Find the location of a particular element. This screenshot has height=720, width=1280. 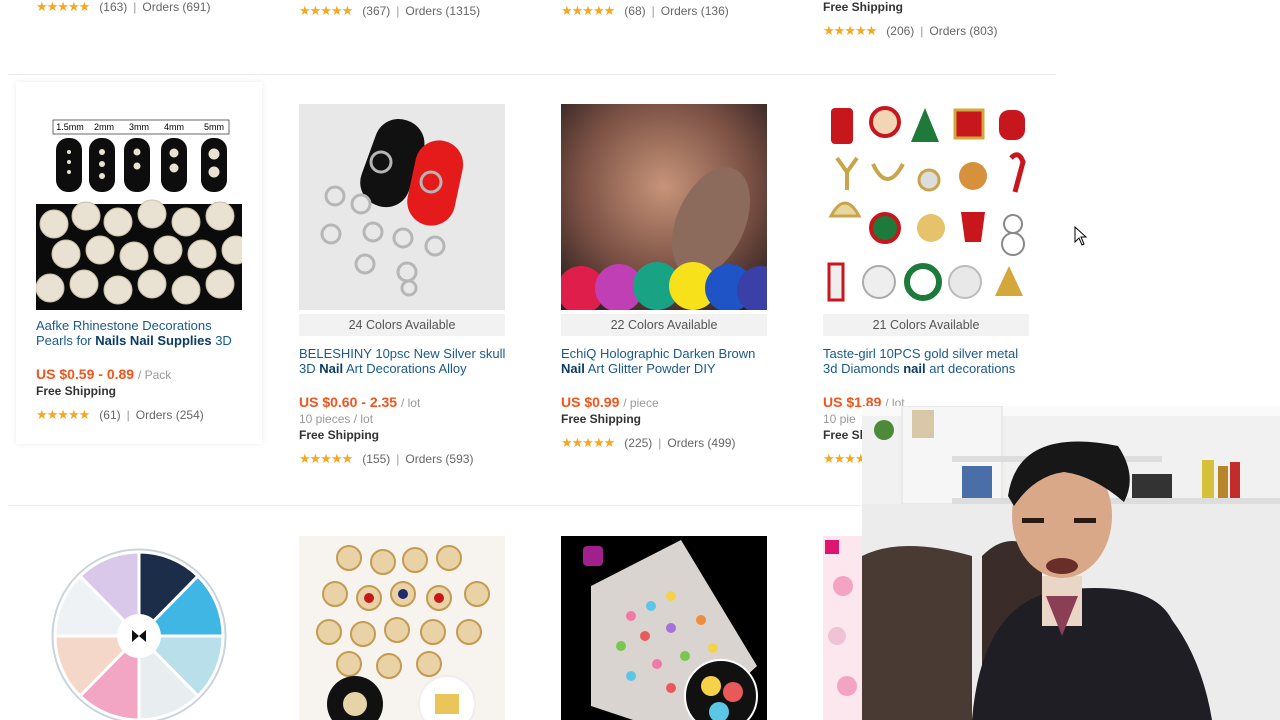

size-label: 1.5mm is located at coordinates (70, 127).